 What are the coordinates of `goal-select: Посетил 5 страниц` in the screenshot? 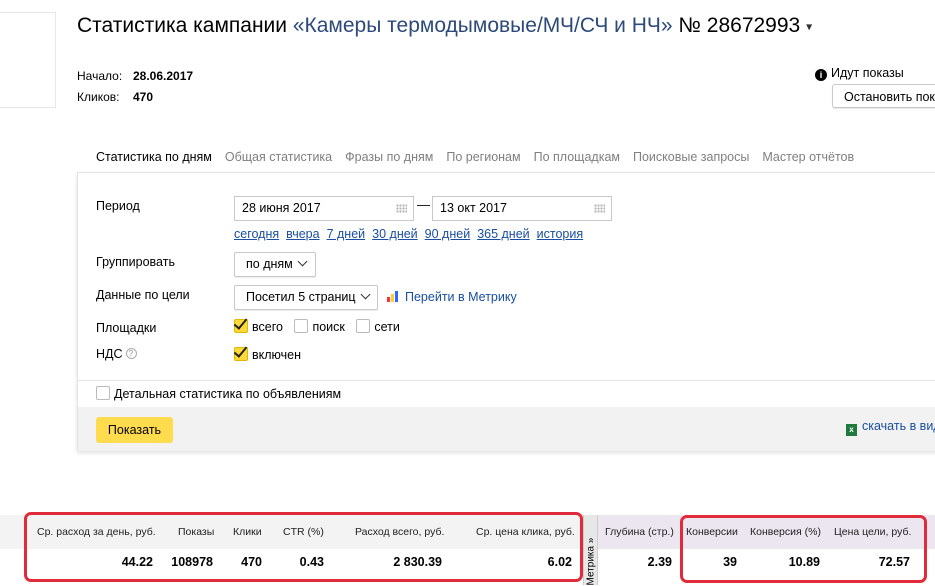 It's located at (306, 297).